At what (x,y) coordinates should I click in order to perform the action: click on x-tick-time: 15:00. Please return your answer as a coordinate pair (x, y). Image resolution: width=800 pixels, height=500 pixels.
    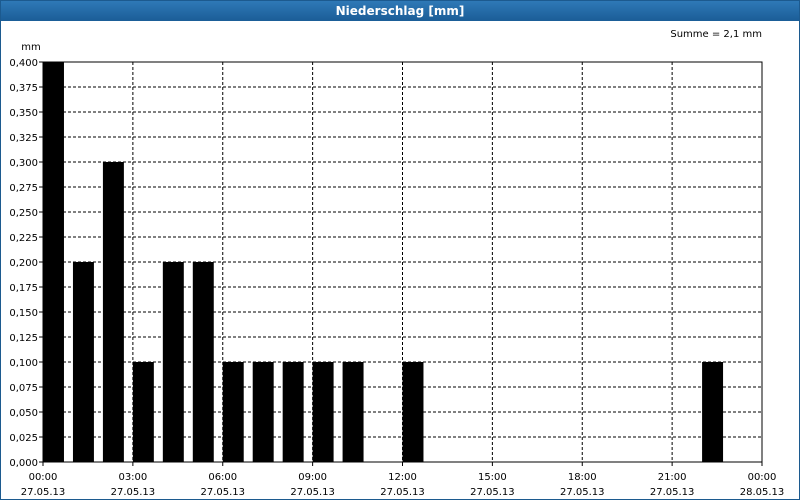
    Looking at the image, I should click on (492, 477).